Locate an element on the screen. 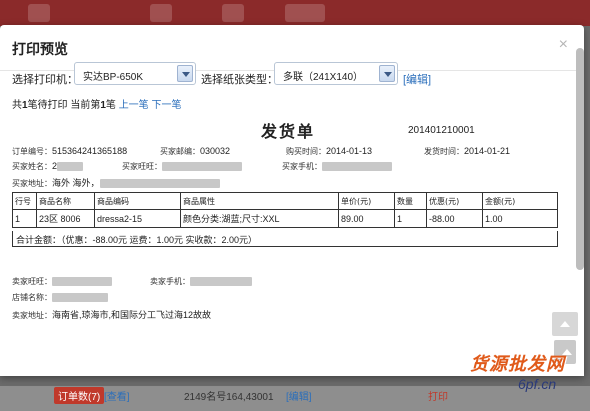 This screenshot has height=411, width=590. modal-title: 打印预览 is located at coordinates (40, 49).